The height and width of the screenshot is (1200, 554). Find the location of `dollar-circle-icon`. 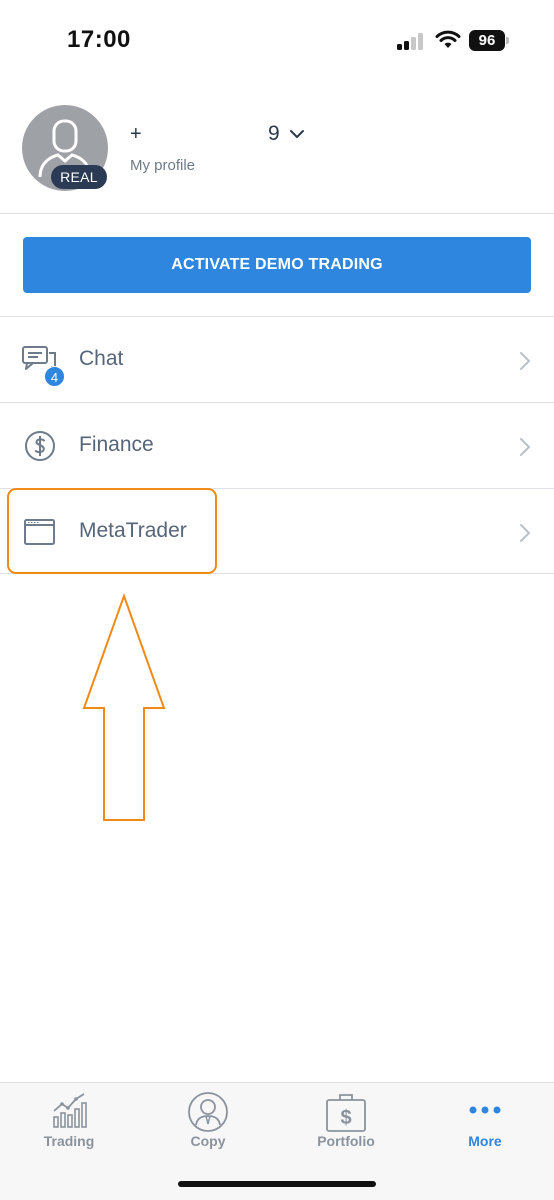

dollar-circle-icon is located at coordinates (40, 446).